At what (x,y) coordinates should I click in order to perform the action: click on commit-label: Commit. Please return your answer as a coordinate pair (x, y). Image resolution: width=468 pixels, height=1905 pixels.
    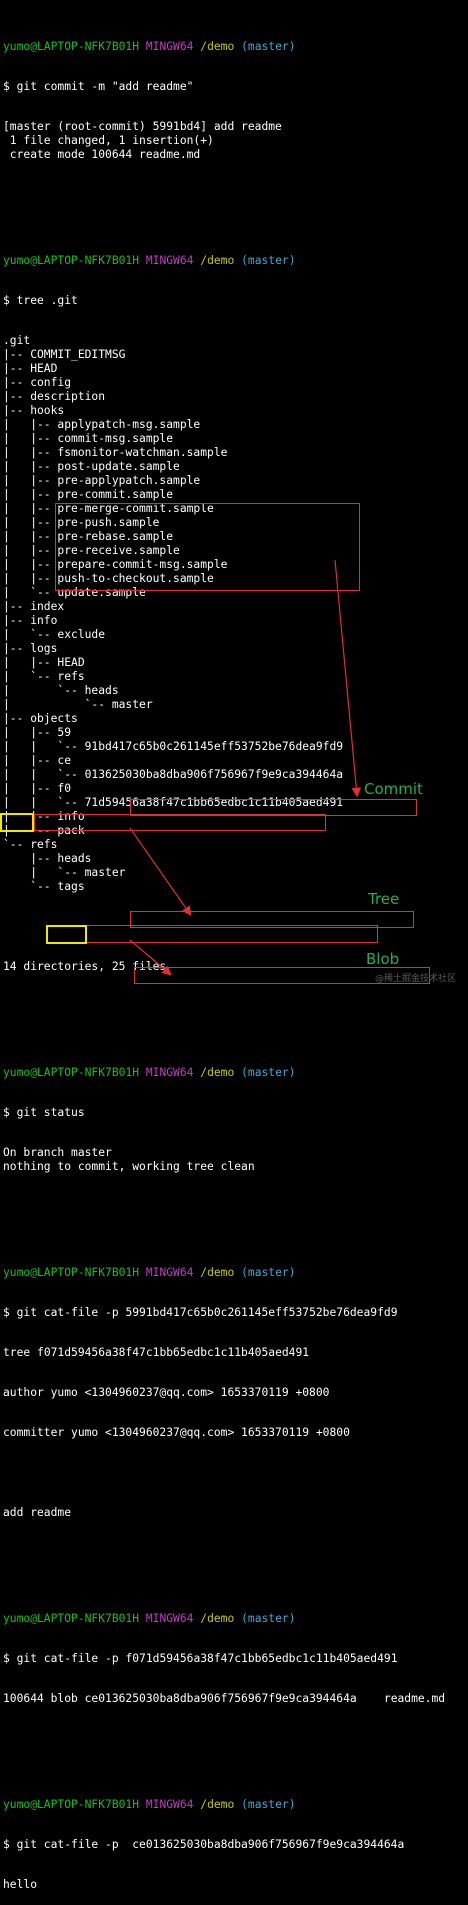
    Looking at the image, I should click on (393, 789).